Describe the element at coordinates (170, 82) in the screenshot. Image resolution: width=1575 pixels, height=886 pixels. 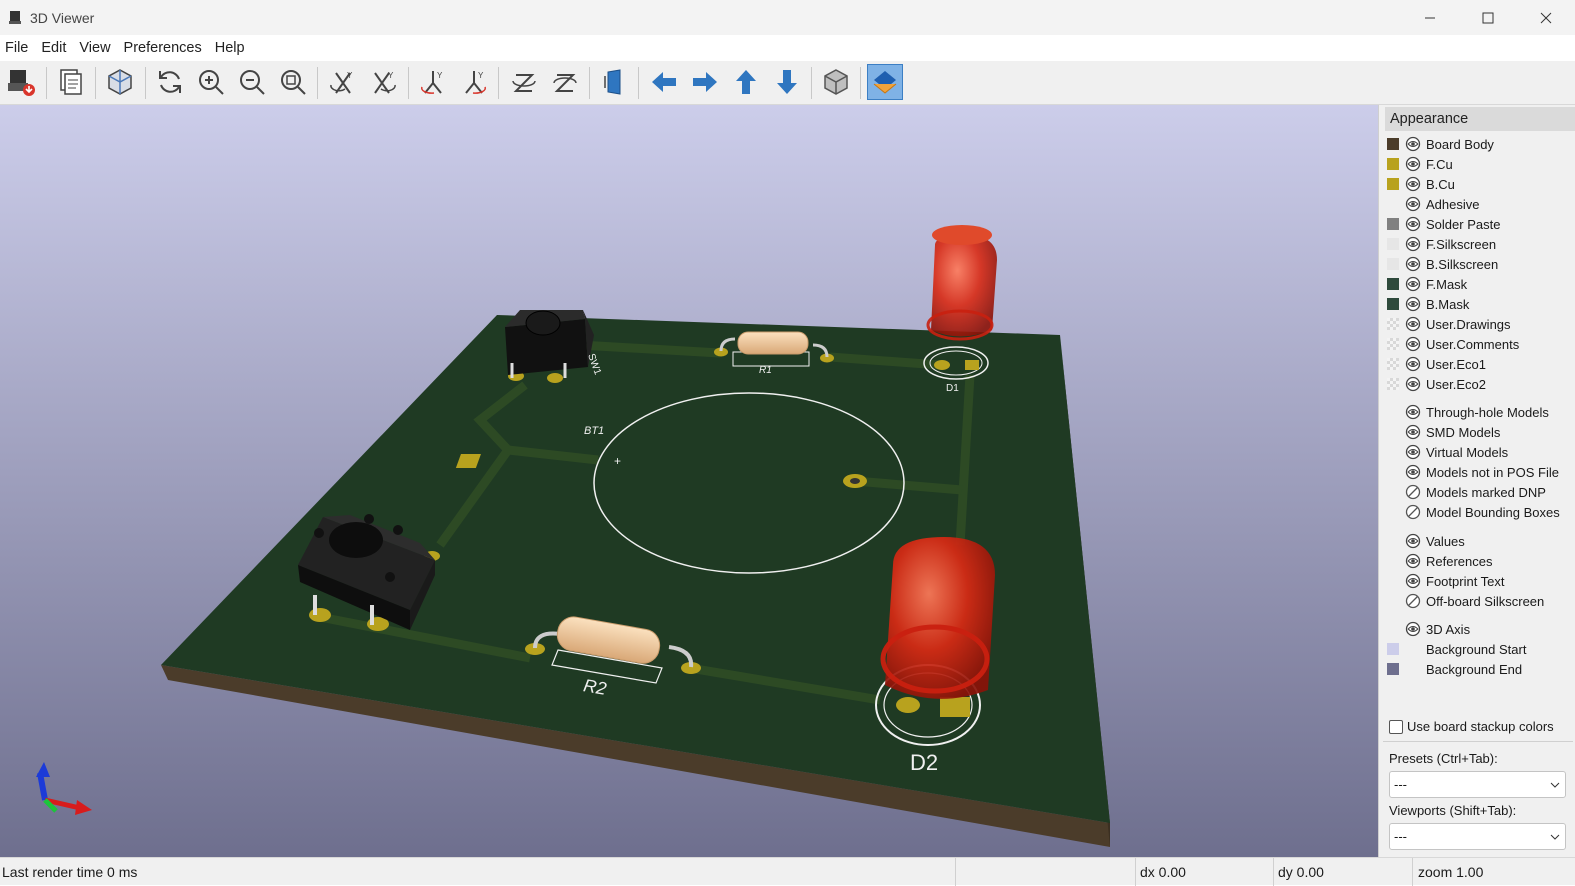
I see `reload-button` at that location.